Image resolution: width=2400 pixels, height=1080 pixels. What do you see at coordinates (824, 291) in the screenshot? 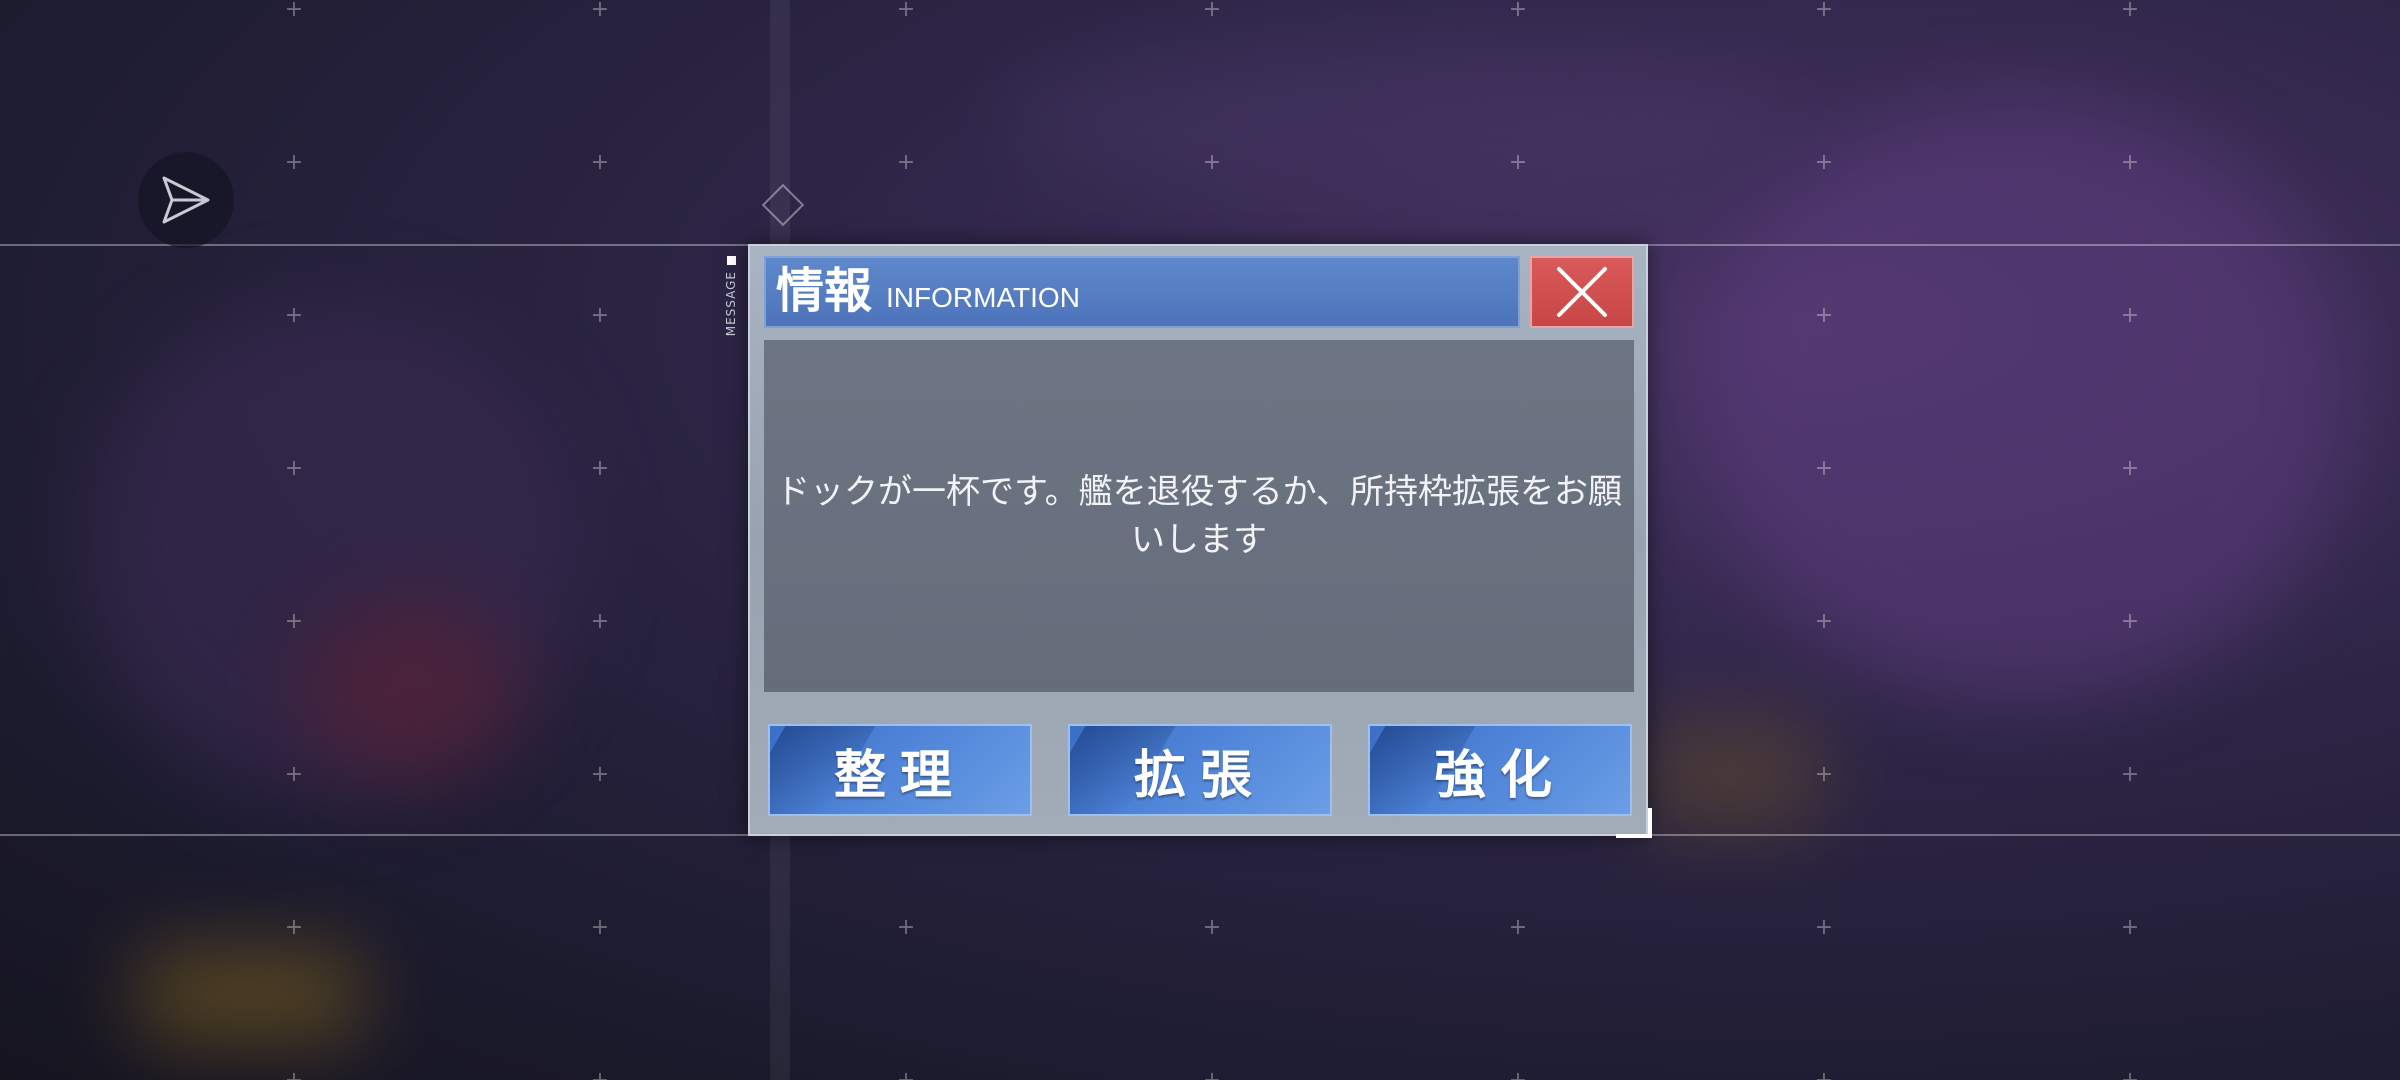
I see `dialog-title: 情報` at bounding box center [824, 291].